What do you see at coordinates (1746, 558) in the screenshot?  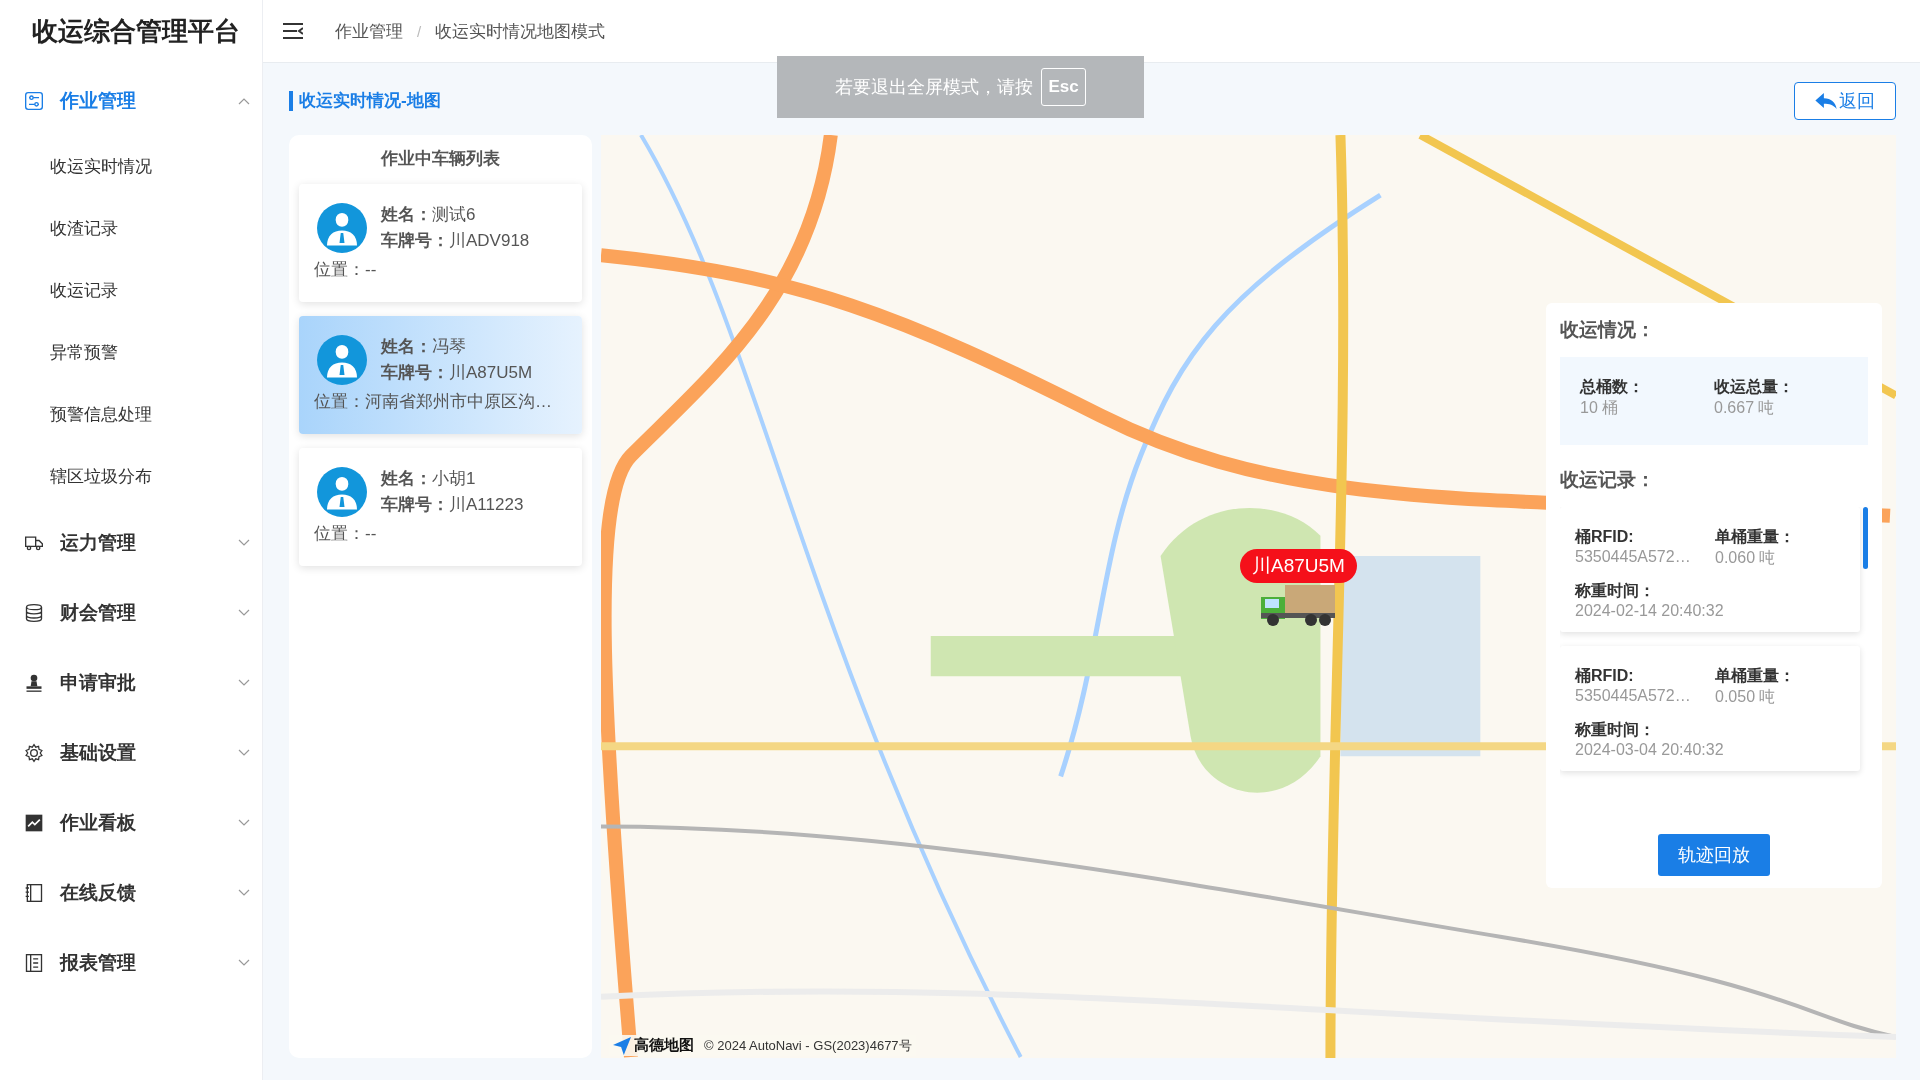 I see `field-value: 0.060 吨` at bounding box center [1746, 558].